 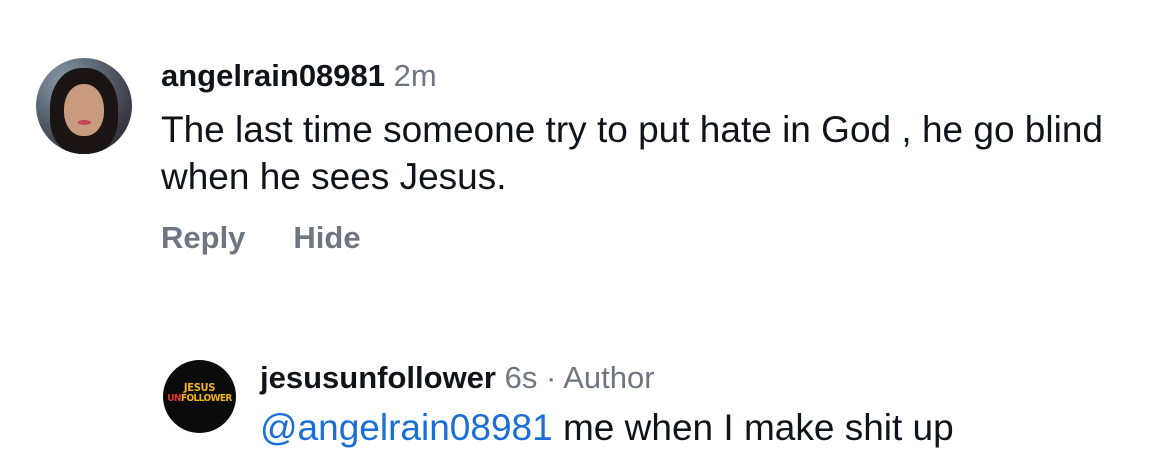 What do you see at coordinates (415, 75) in the screenshot?
I see `comment-time: 2m` at bounding box center [415, 75].